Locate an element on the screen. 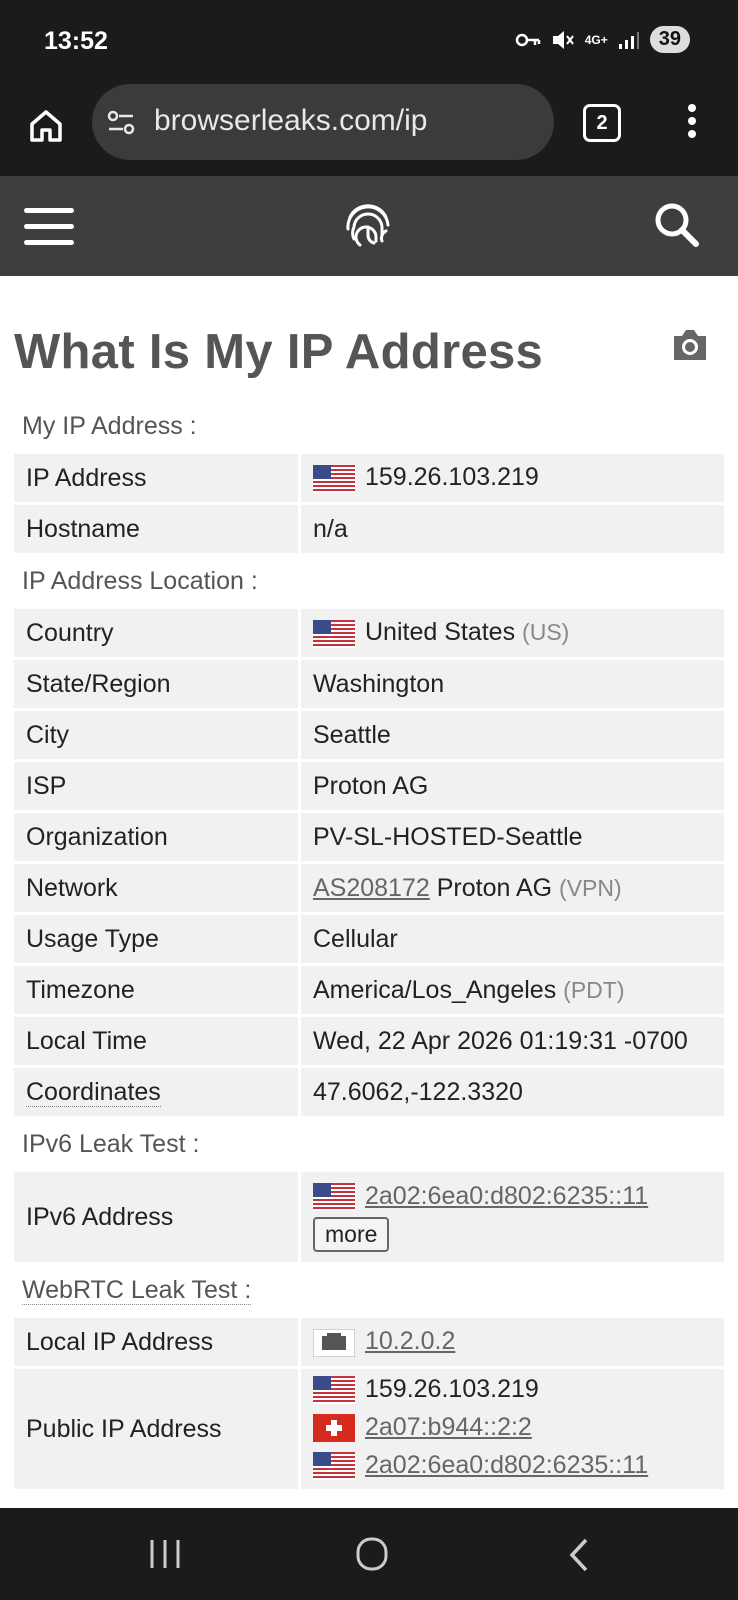 The height and width of the screenshot is (1600, 738). row-value: 159.26.103.219 is located at coordinates (512, 478).